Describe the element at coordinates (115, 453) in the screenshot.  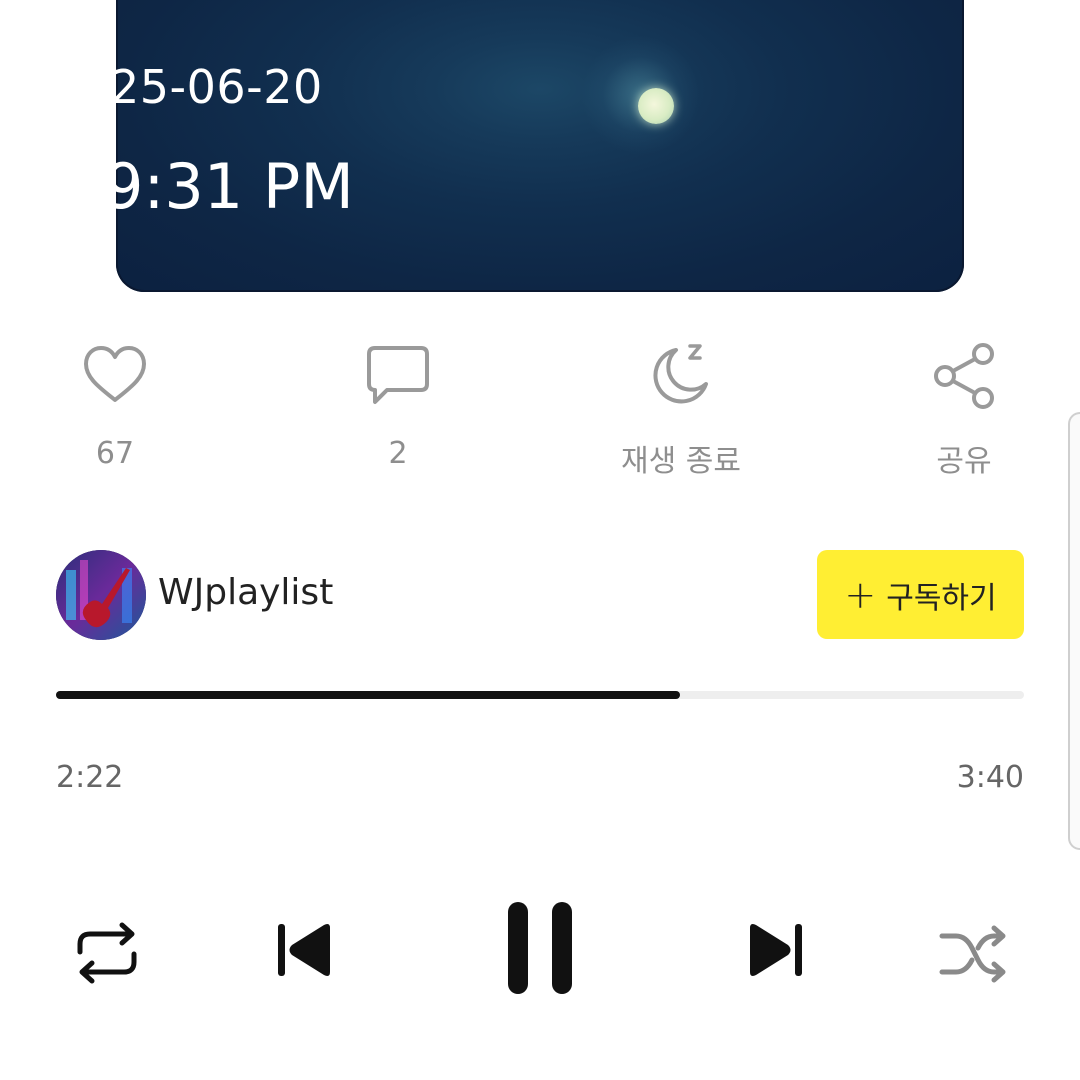
I see `like-count: 67` at that location.